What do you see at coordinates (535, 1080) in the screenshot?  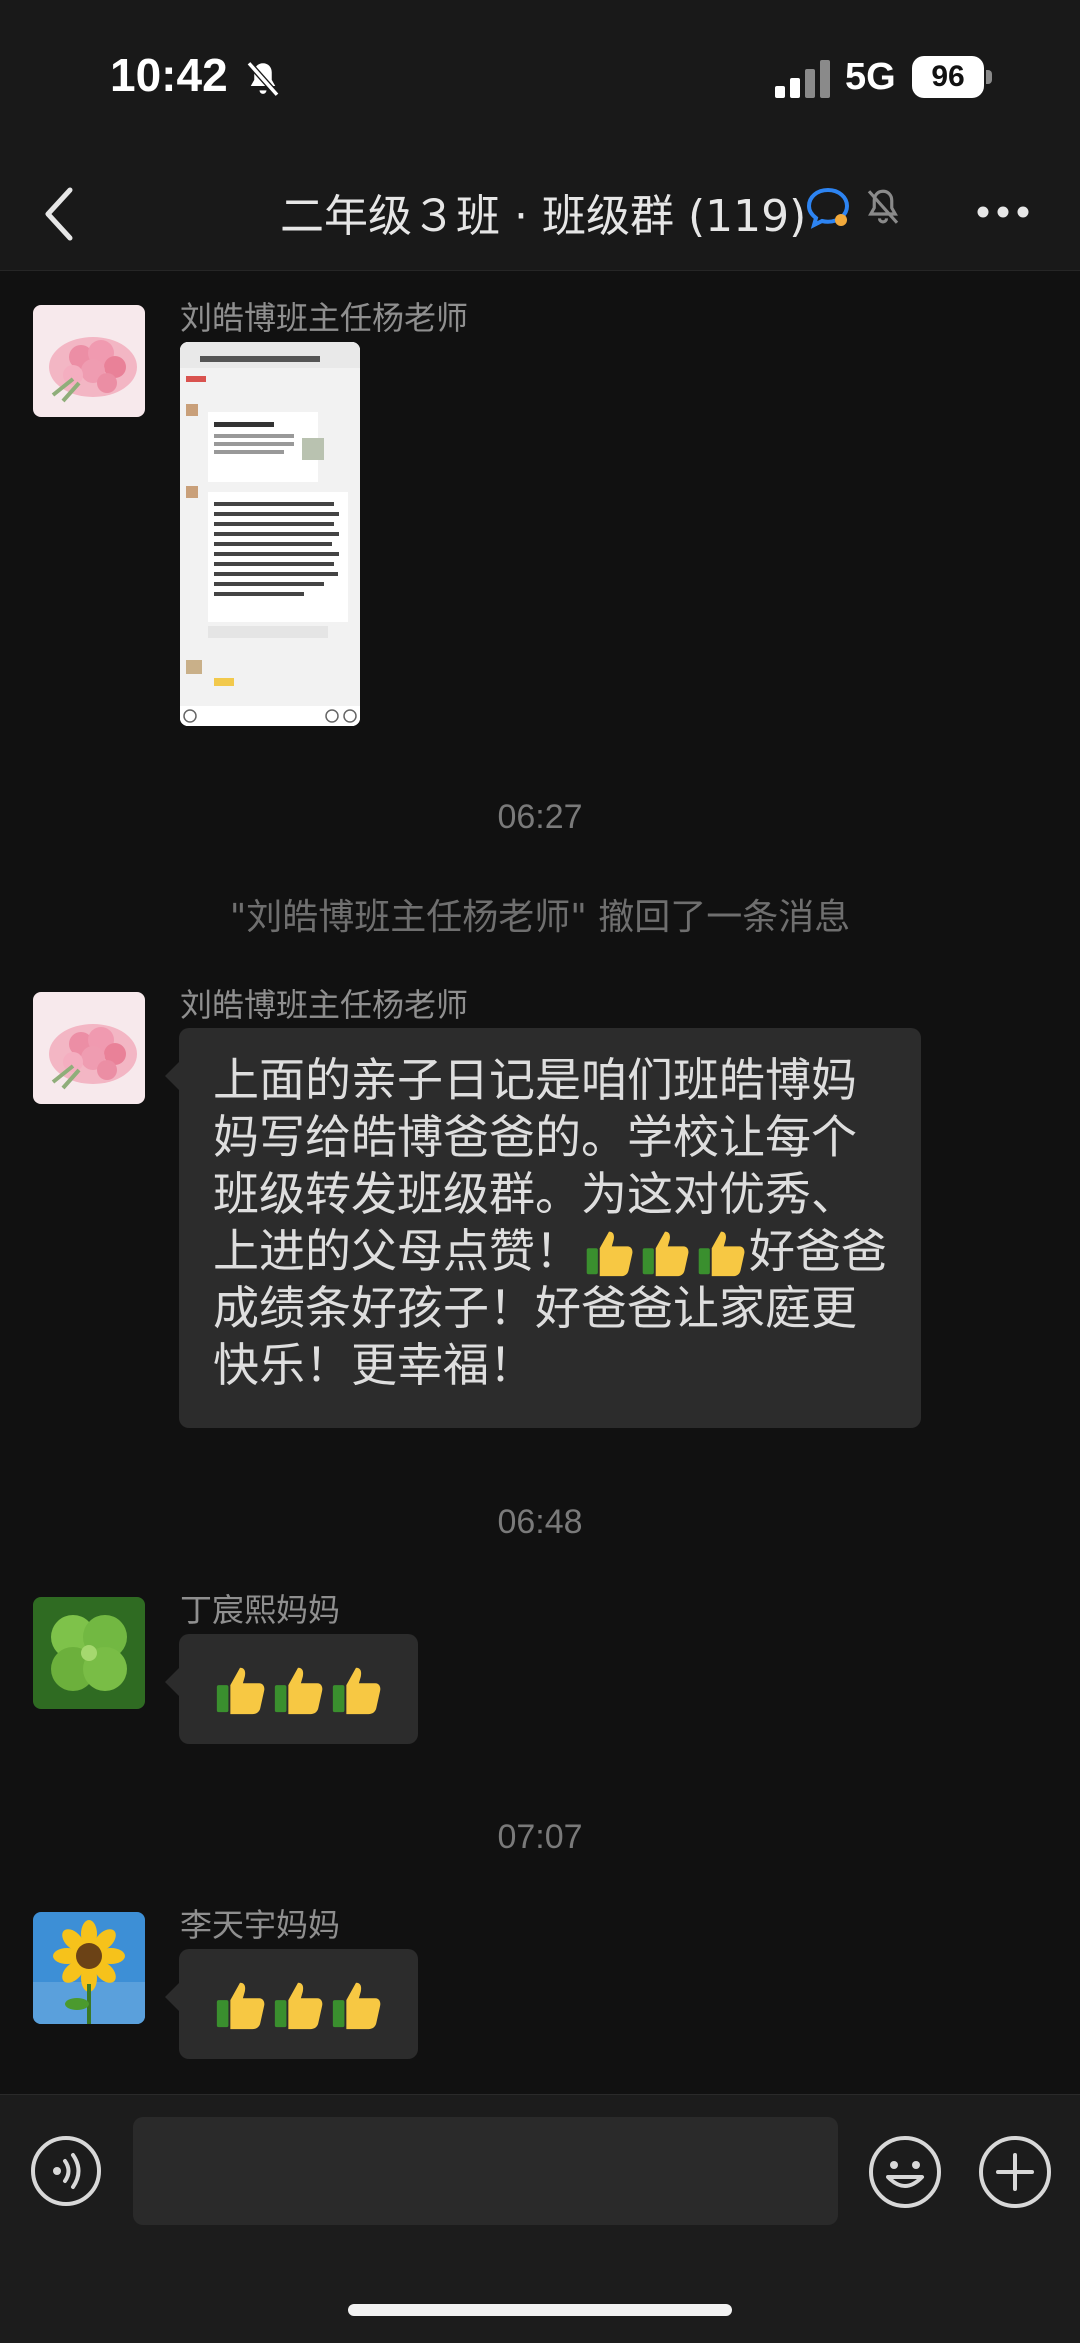 I see `message-line: 上面的亲子日记是咱们班皓博妈` at bounding box center [535, 1080].